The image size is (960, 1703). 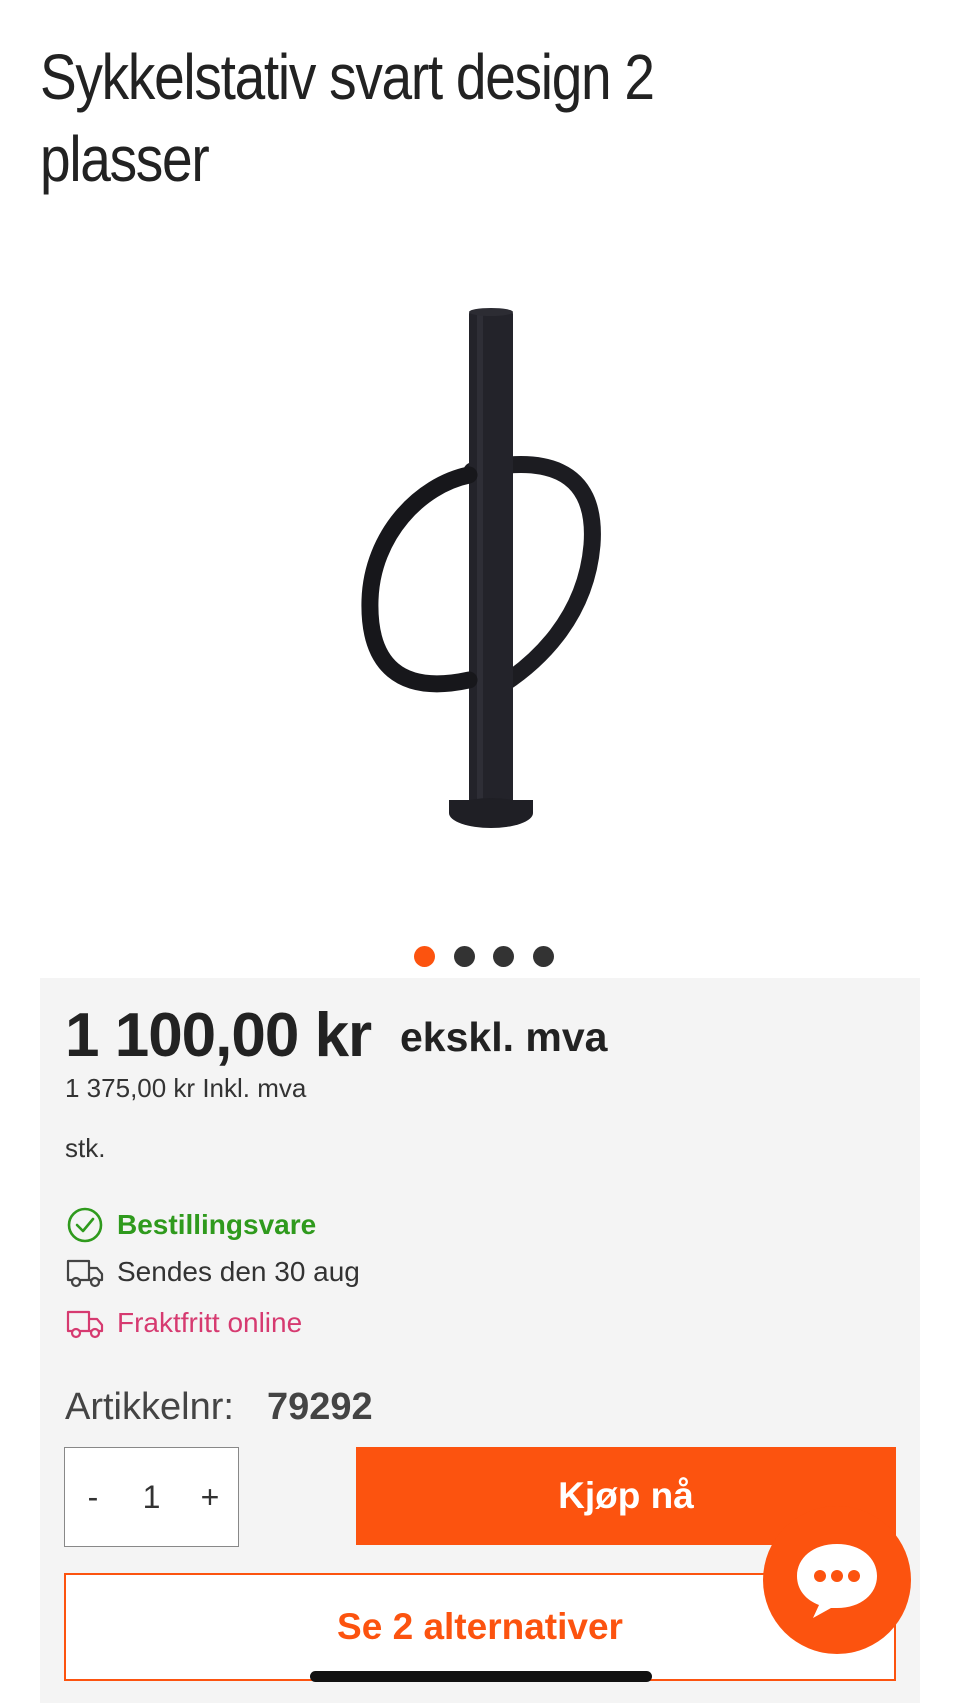 What do you see at coordinates (238, 1271) in the screenshot?
I see `shipping-date: Sendes den 30 aug` at bounding box center [238, 1271].